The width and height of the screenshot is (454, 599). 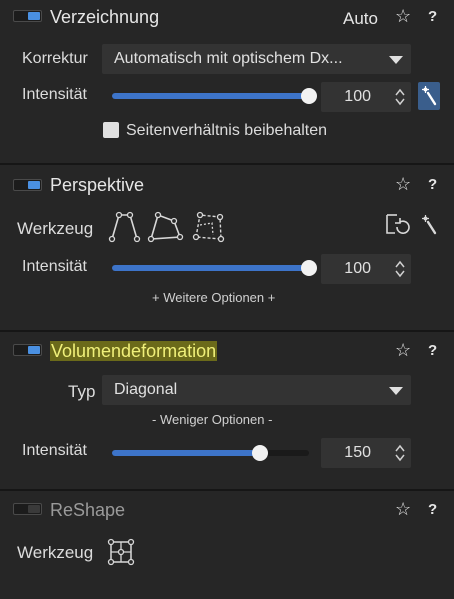 I want to click on distortion-toggle, so click(x=27, y=16).